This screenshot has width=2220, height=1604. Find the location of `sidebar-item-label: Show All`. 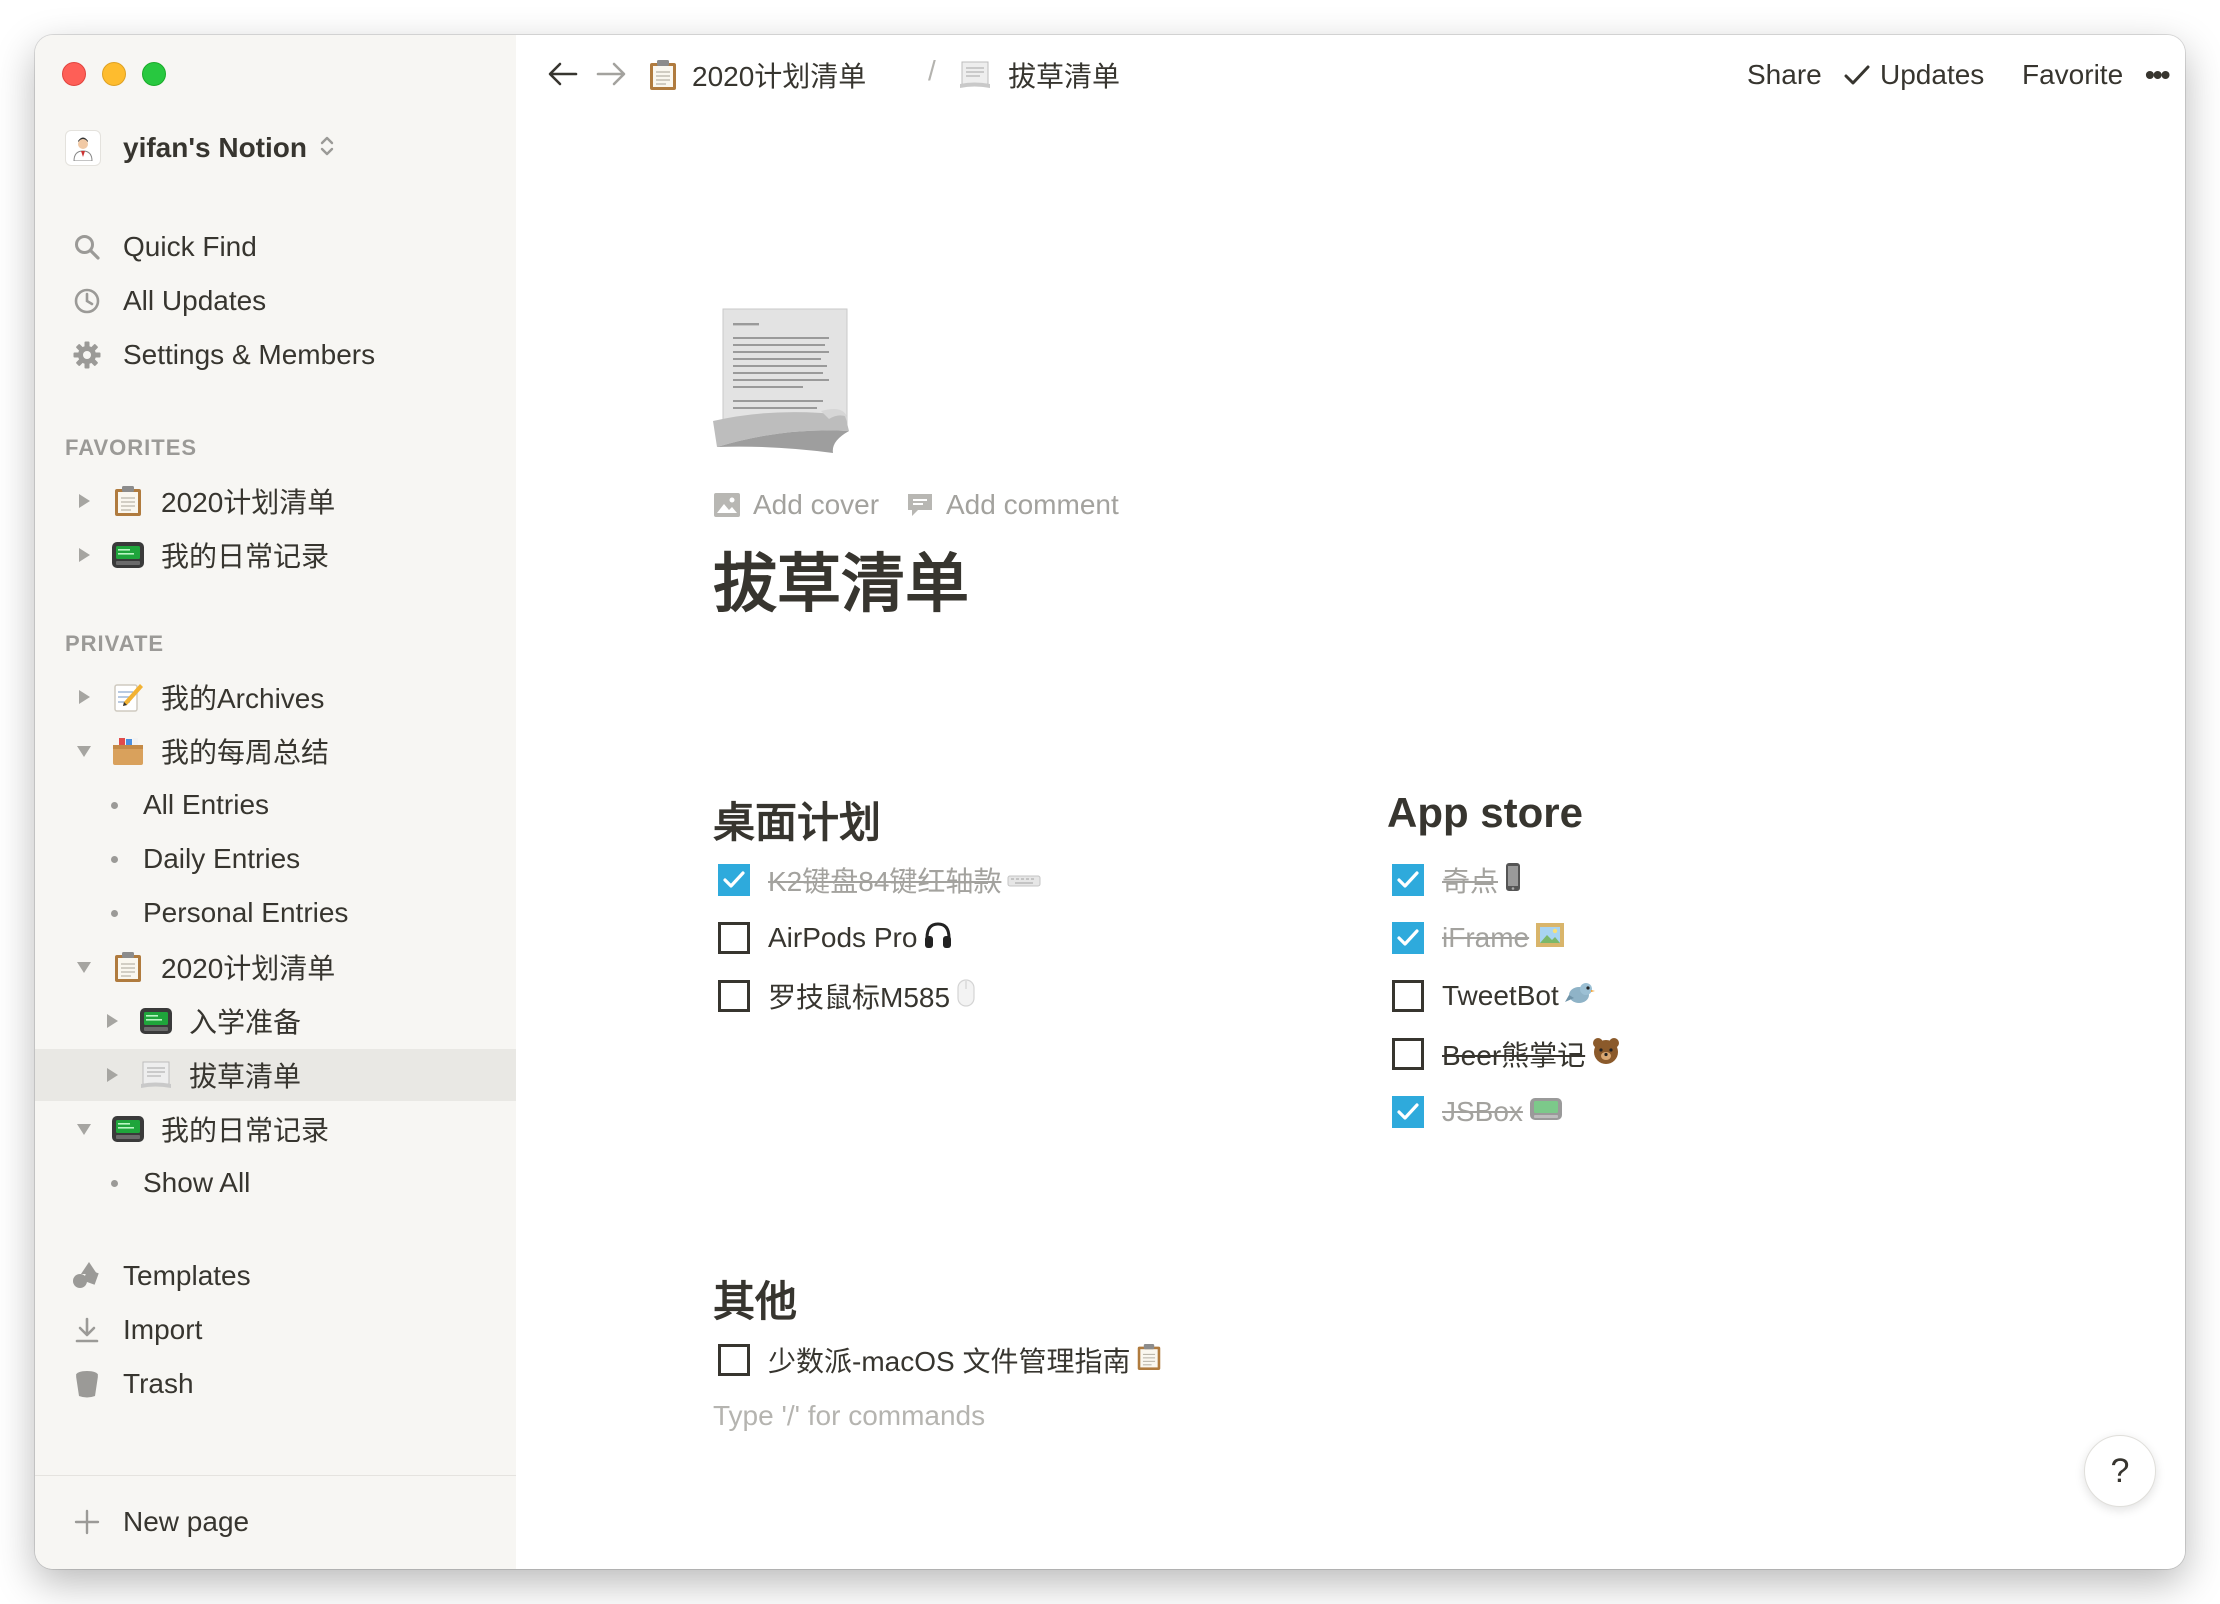

sidebar-item-label: Show All is located at coordinates (197, 1182).